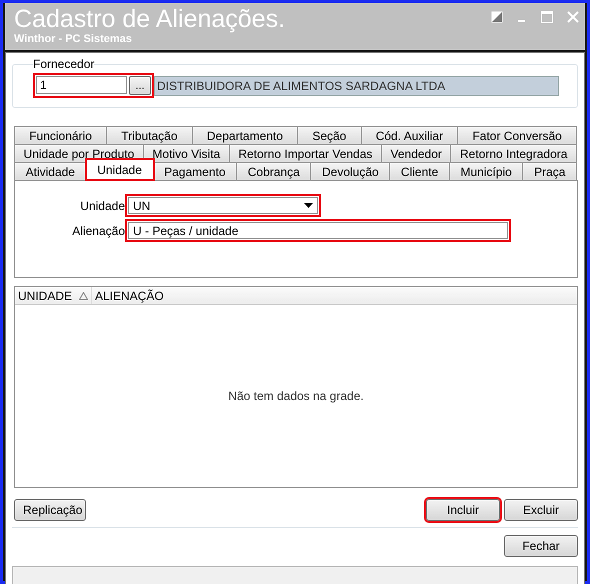 This screenshot has height=584, width=590. Describe the element at coordinates (63, 64) in the screenshot. I see `group-label: Fornecedor` at that location.